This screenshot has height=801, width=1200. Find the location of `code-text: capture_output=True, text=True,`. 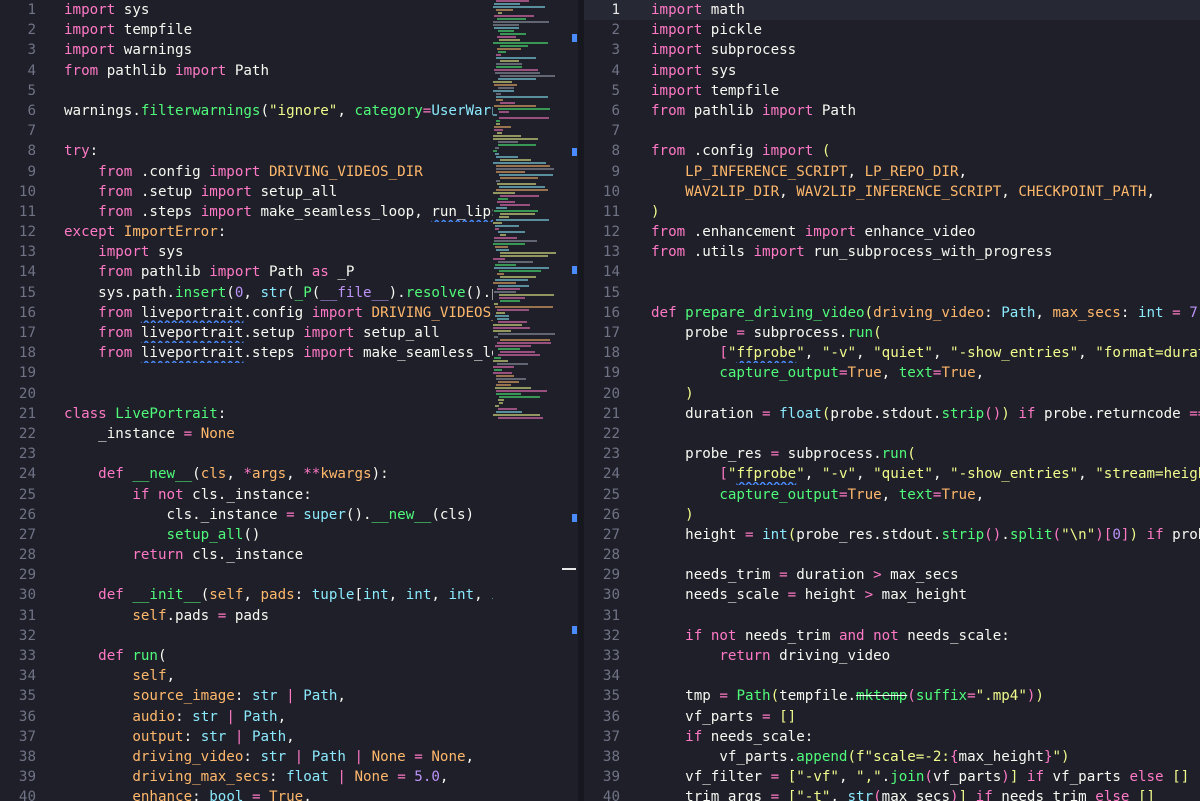

code-text: capture_output=True, text=True, is located at coordinates (817, 495).